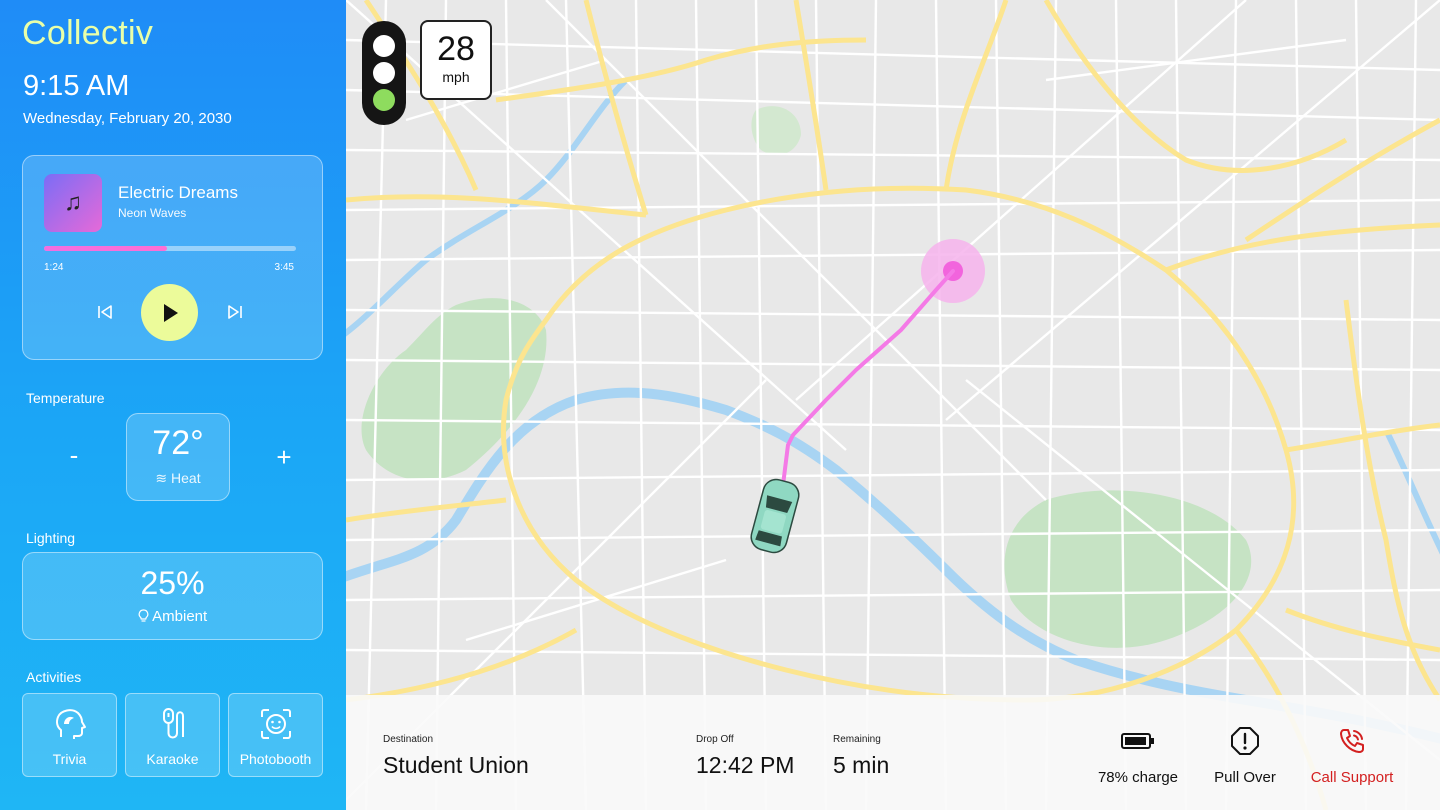  I want to click on traffic-light-green, so click(384, 100).